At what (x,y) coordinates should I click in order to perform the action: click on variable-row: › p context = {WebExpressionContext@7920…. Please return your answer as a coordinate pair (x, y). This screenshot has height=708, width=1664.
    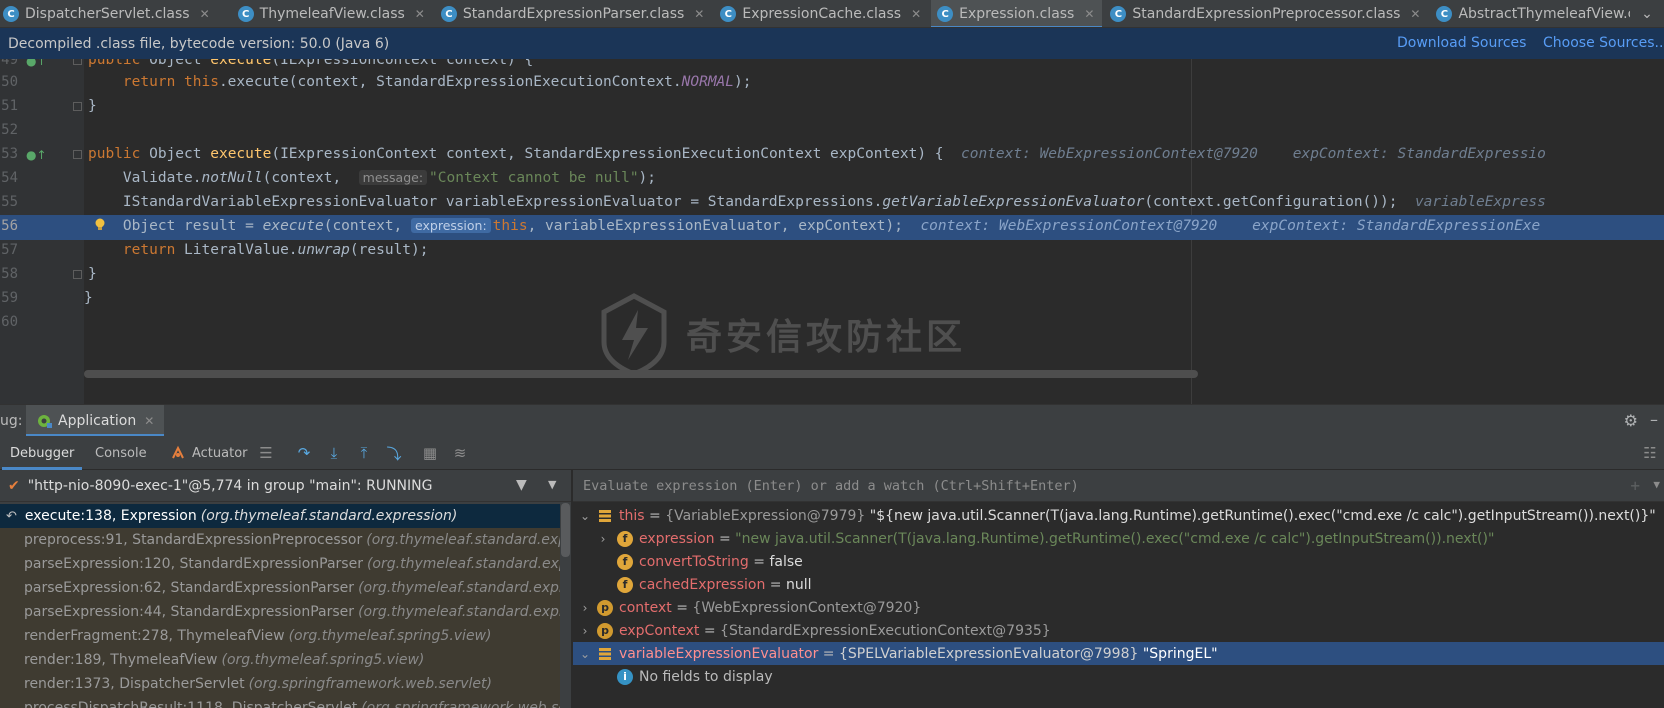
    Looking at the image, I should click on (1118, 607).